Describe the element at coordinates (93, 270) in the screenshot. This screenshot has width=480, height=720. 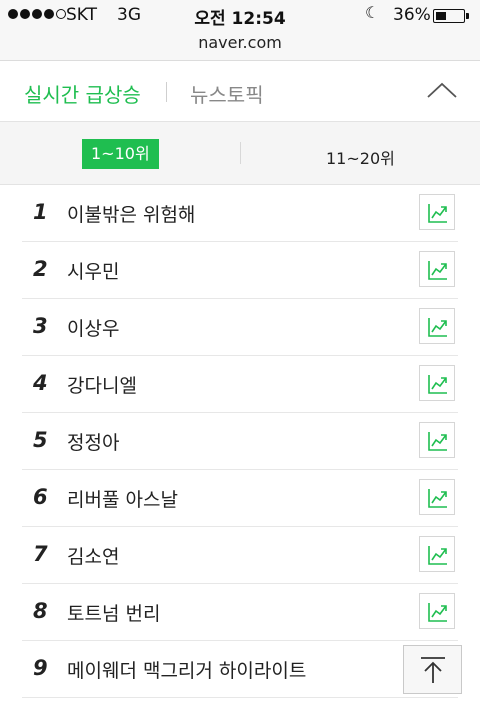
I see `ranking-keyword: 시우민` at that location.